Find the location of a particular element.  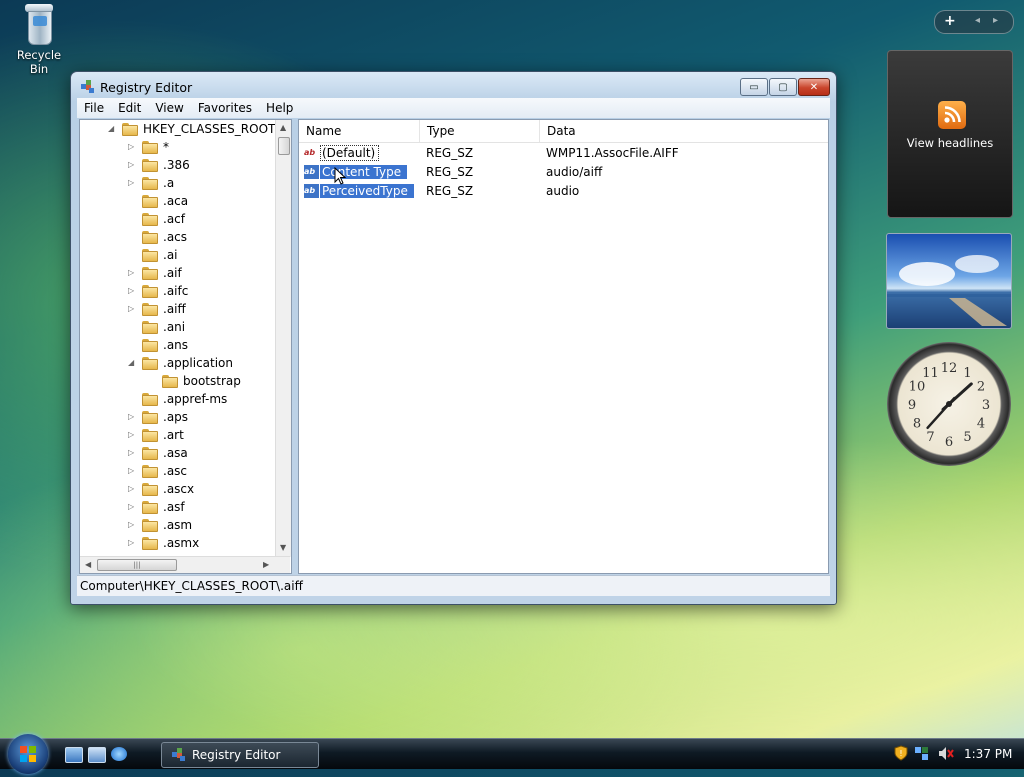

tree-horizontal-scrollbar: ◀ ||| ▶ is located at coordinates (185, 564).